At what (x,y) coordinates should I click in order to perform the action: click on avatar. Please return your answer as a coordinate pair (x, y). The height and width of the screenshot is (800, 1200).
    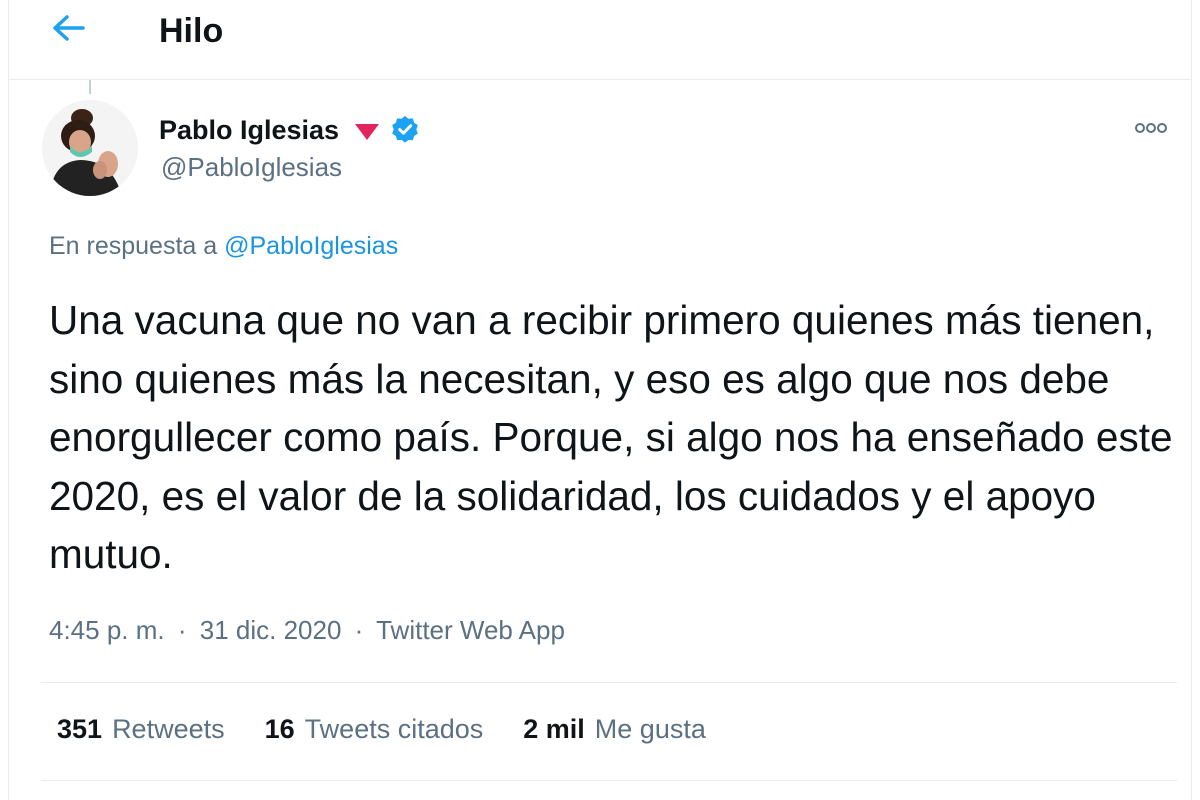
    Looking at the image, I should click on (90, 148).